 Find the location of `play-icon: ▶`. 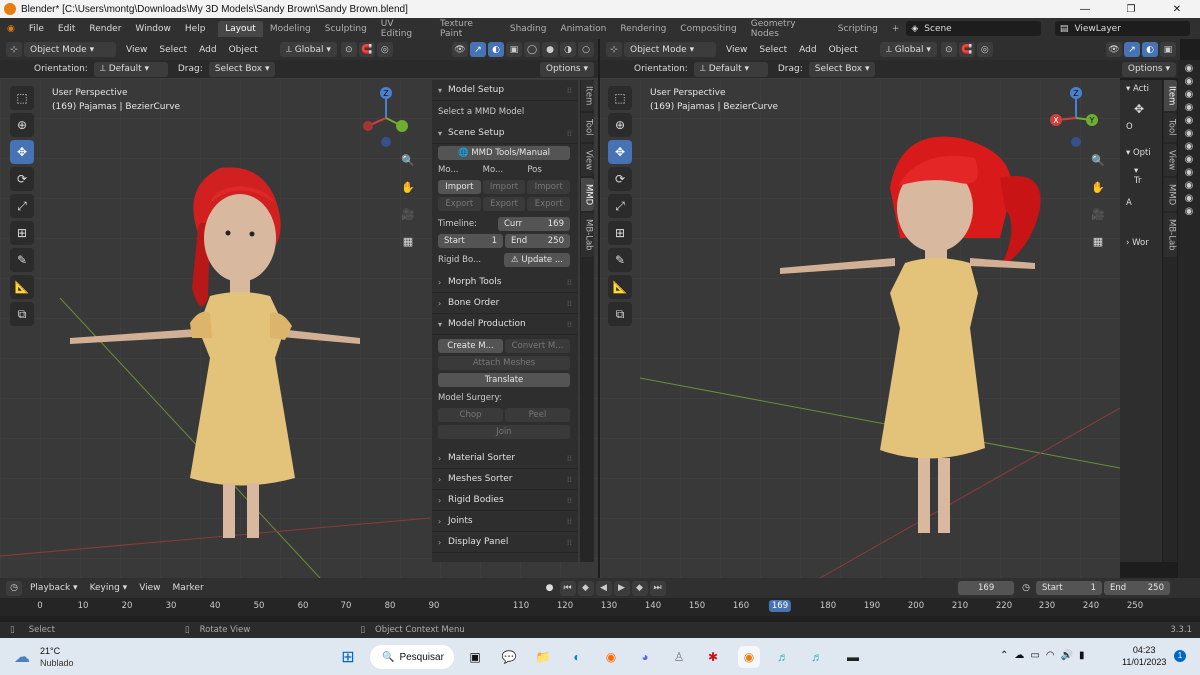

play-icon: ▶ is located at coordinates (621, 588).